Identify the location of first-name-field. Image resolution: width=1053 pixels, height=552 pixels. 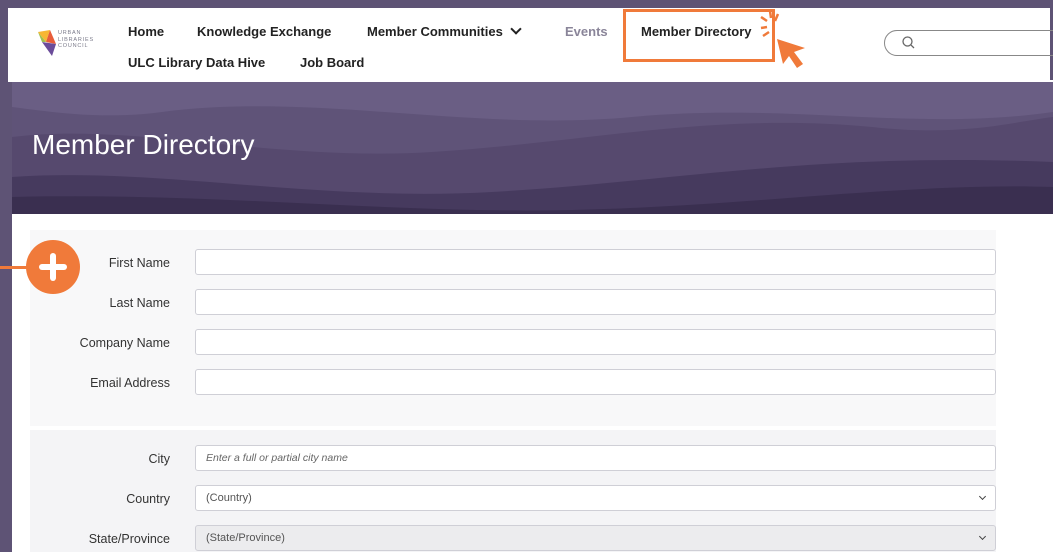
(595, 262).